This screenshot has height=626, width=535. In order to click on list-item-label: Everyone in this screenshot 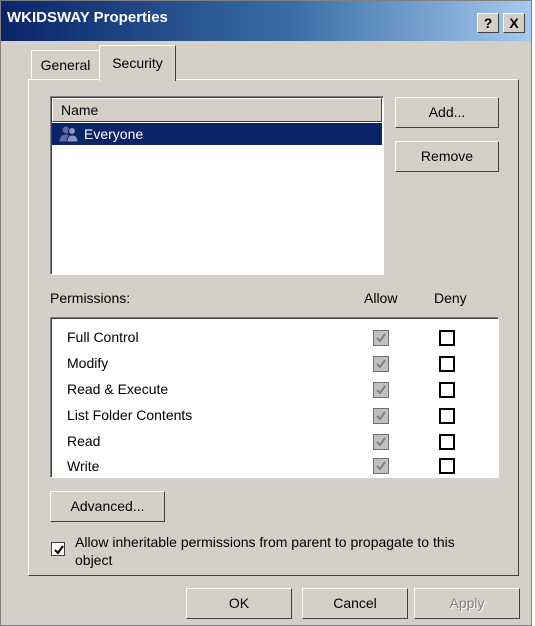, I will do `click(114, 134)`.